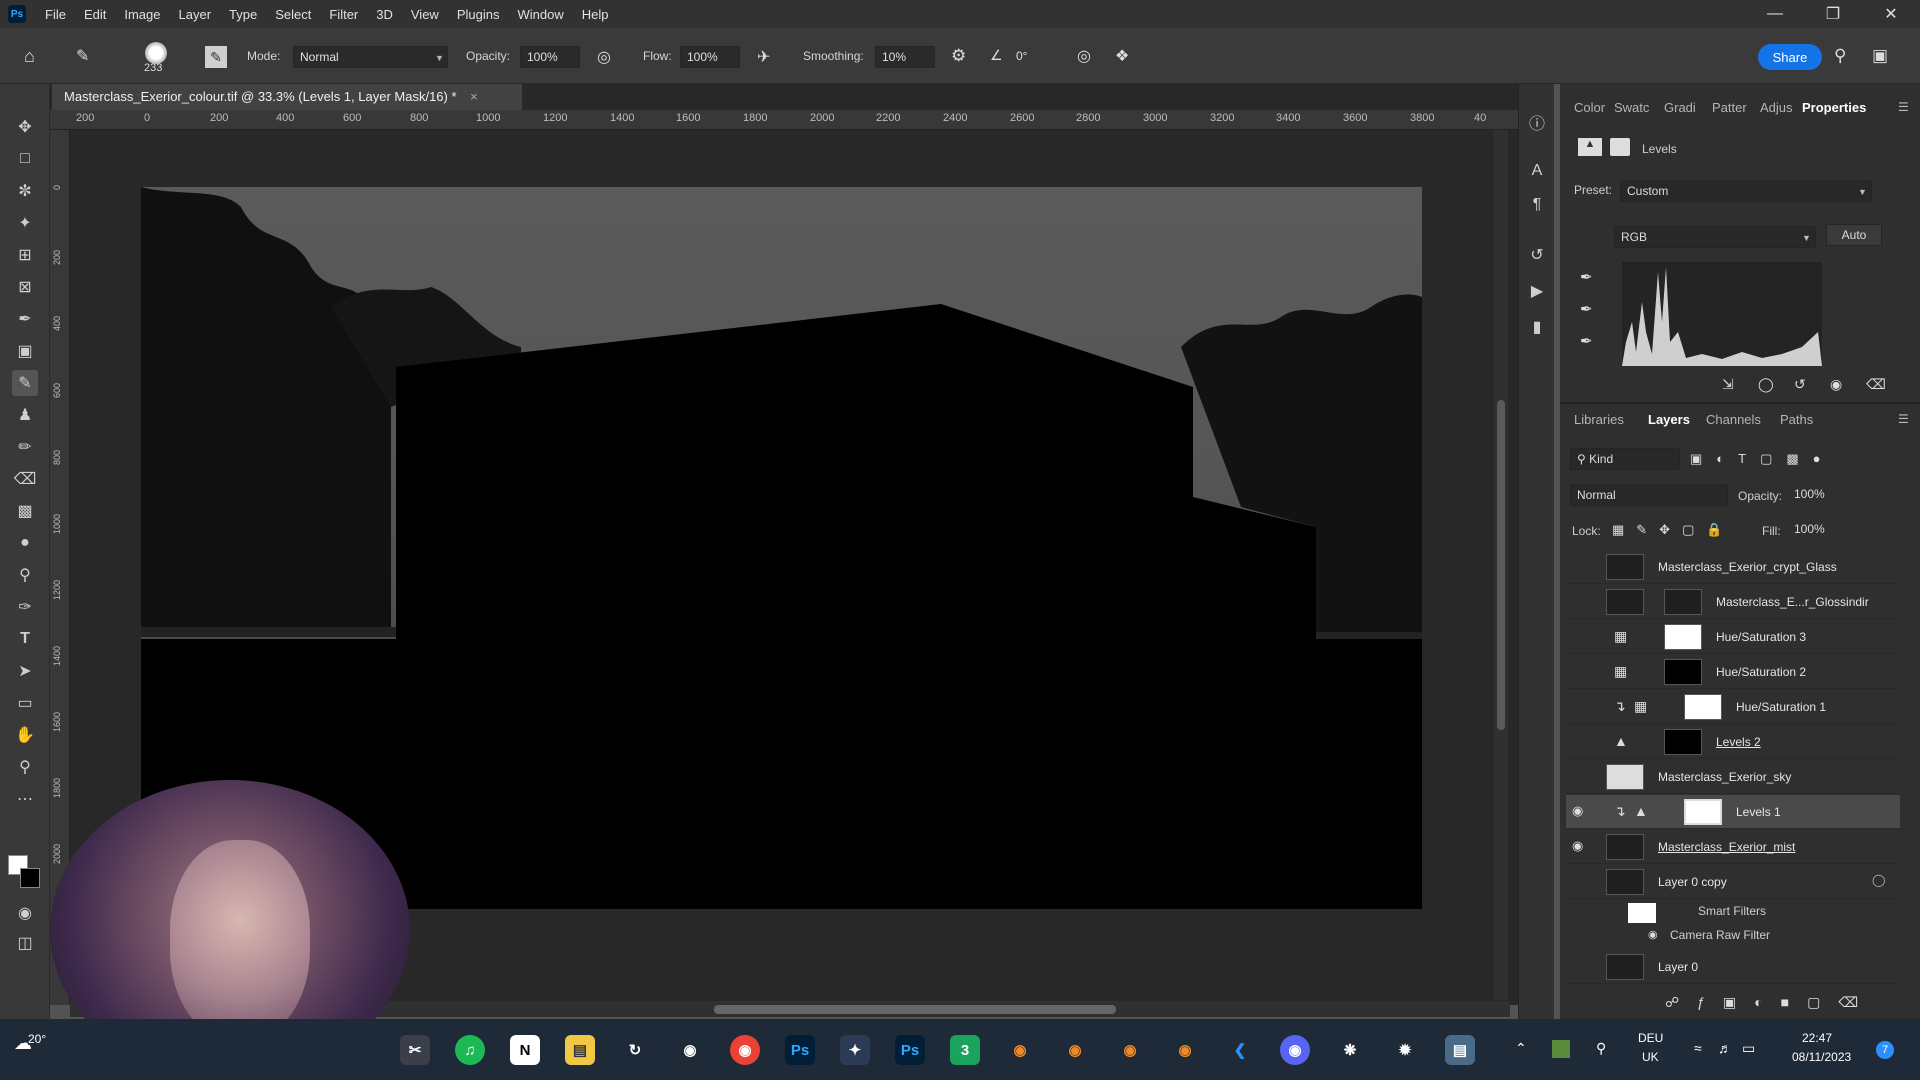  I want to click on clock-date: 08/11/2023, so click(1821, 1057).